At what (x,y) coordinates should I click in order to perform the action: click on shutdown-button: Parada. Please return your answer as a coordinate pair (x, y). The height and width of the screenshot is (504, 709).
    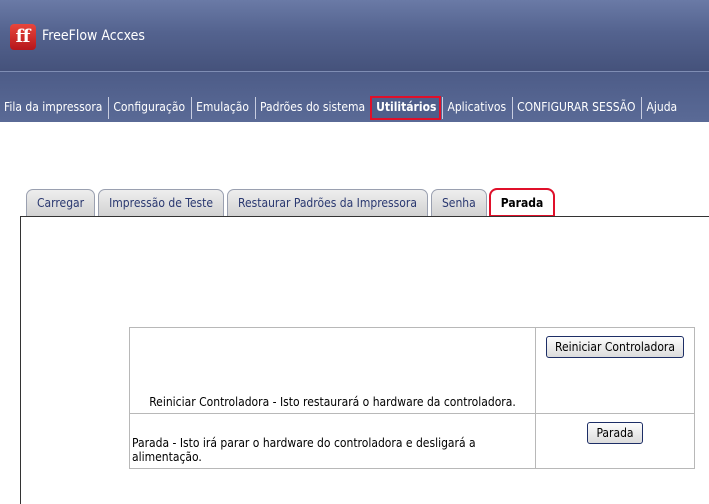
    Looking at the image, I should click on (615, 433).